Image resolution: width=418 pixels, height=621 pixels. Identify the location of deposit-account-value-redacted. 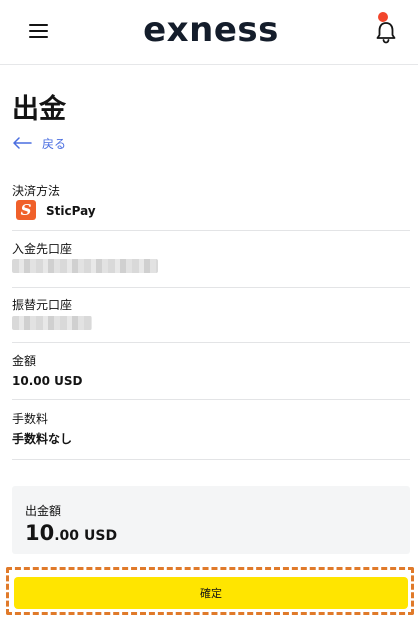
(85, 266).